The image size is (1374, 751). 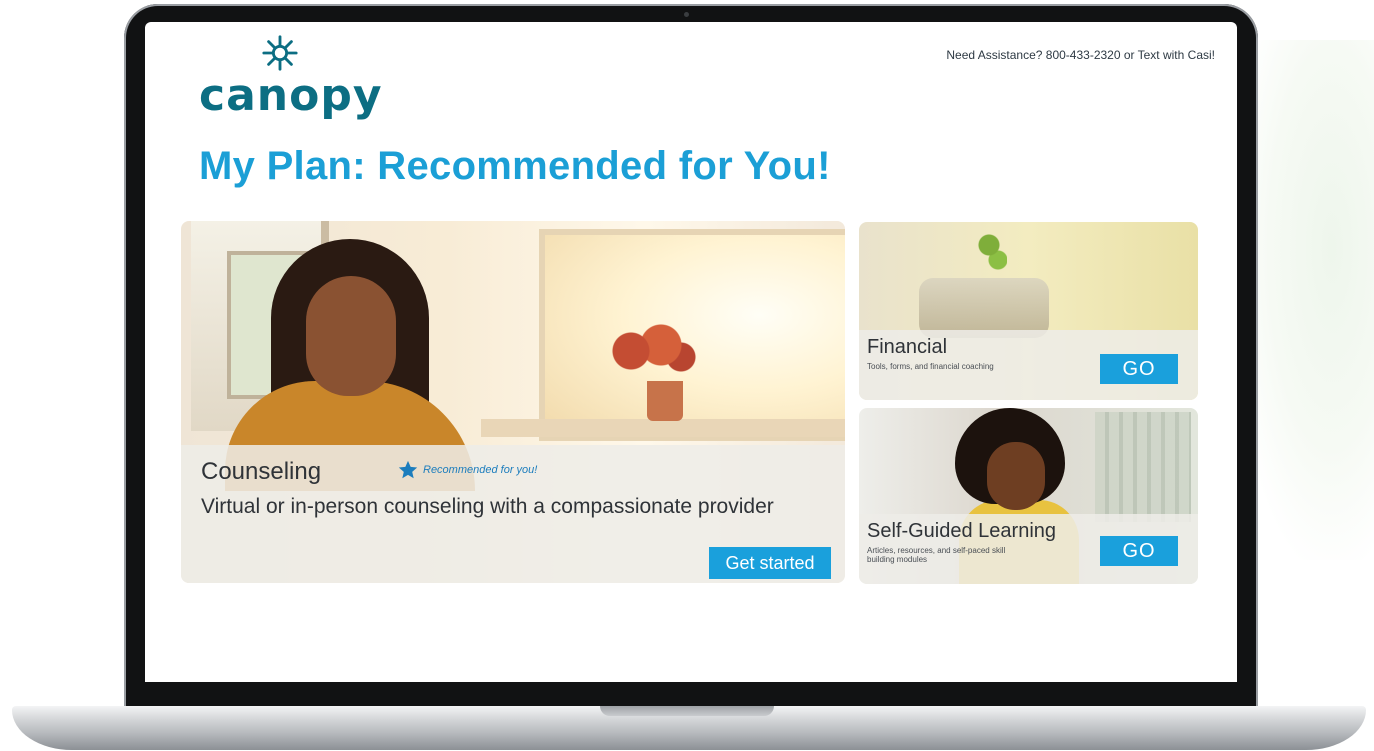 I want to click on counseling-title: Counseling, so click(x=261, y=471).